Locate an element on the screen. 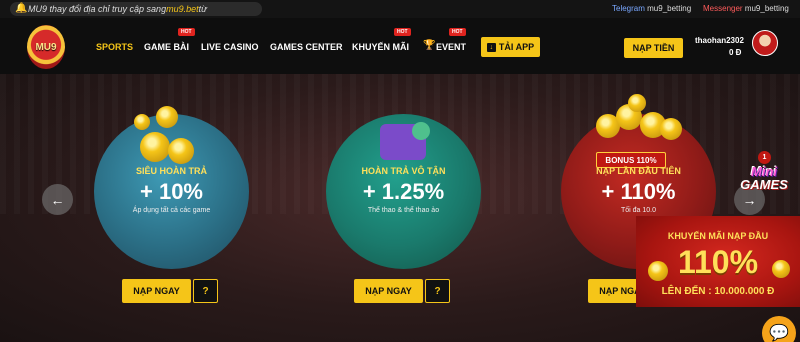 Image resolution: width=800 pixels, height=342 pixels. popup-subtitle: LÊN ĐẾN : 10.000.000 Đ is located at coordinates (718, 291).